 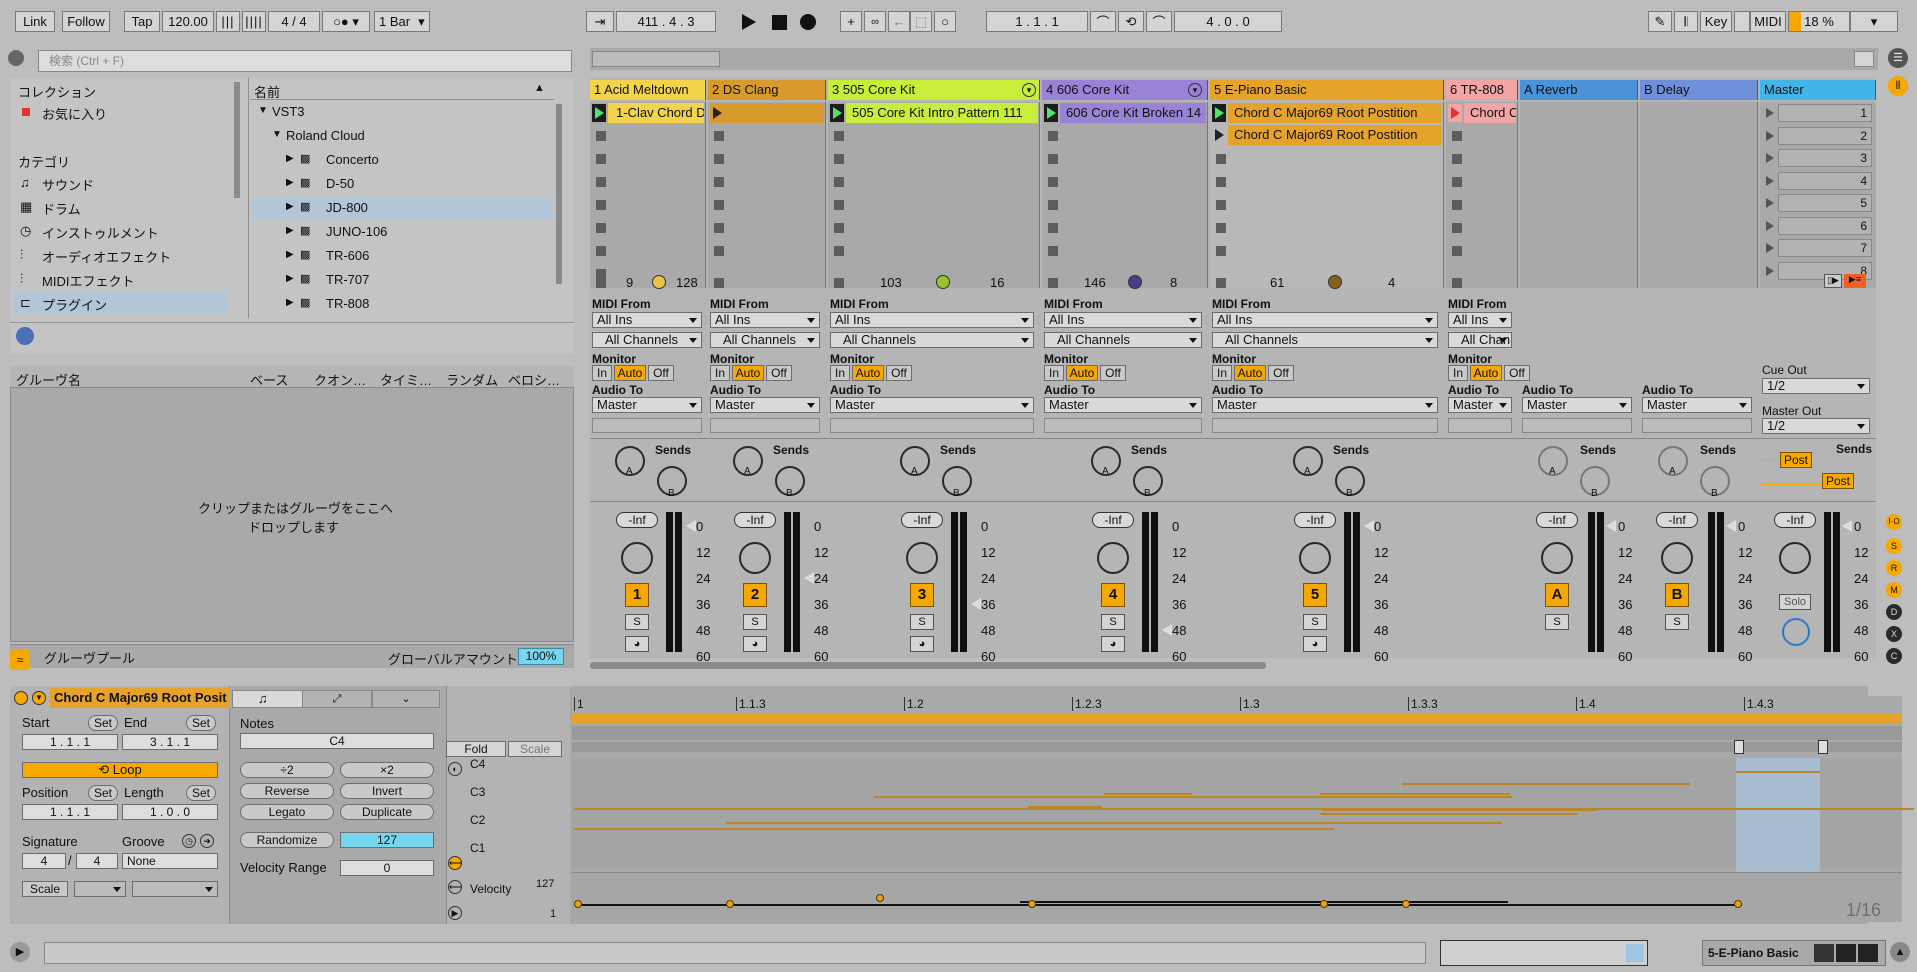 I want to click on track-activator-button: 2, so click(x=755, y=595).